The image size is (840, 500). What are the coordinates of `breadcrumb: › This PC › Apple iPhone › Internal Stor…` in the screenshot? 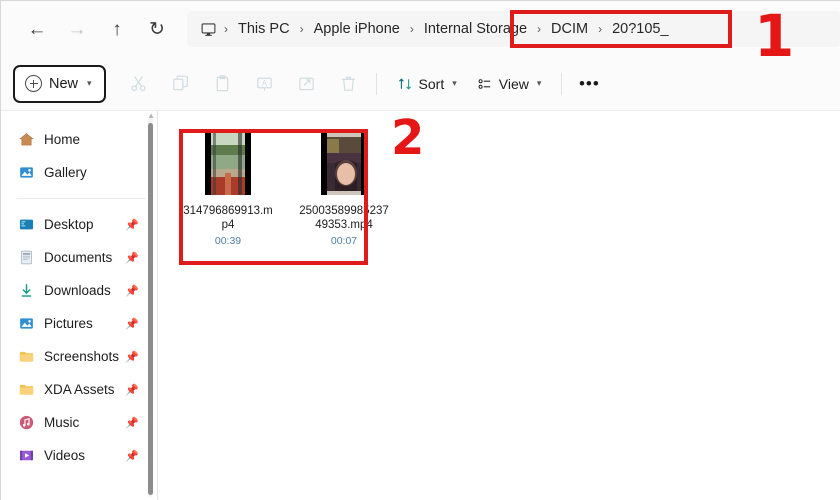 It's located at (513, 29).